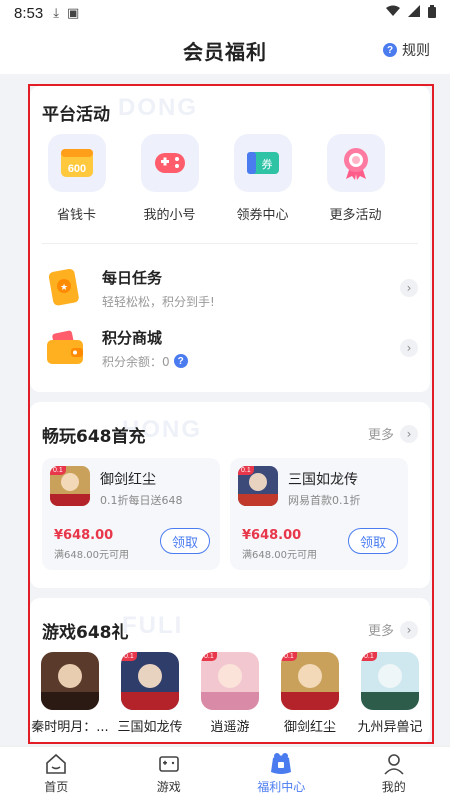 The image size is (450, 800). I want to click on section-watermark: DONG, so click(158, 107).